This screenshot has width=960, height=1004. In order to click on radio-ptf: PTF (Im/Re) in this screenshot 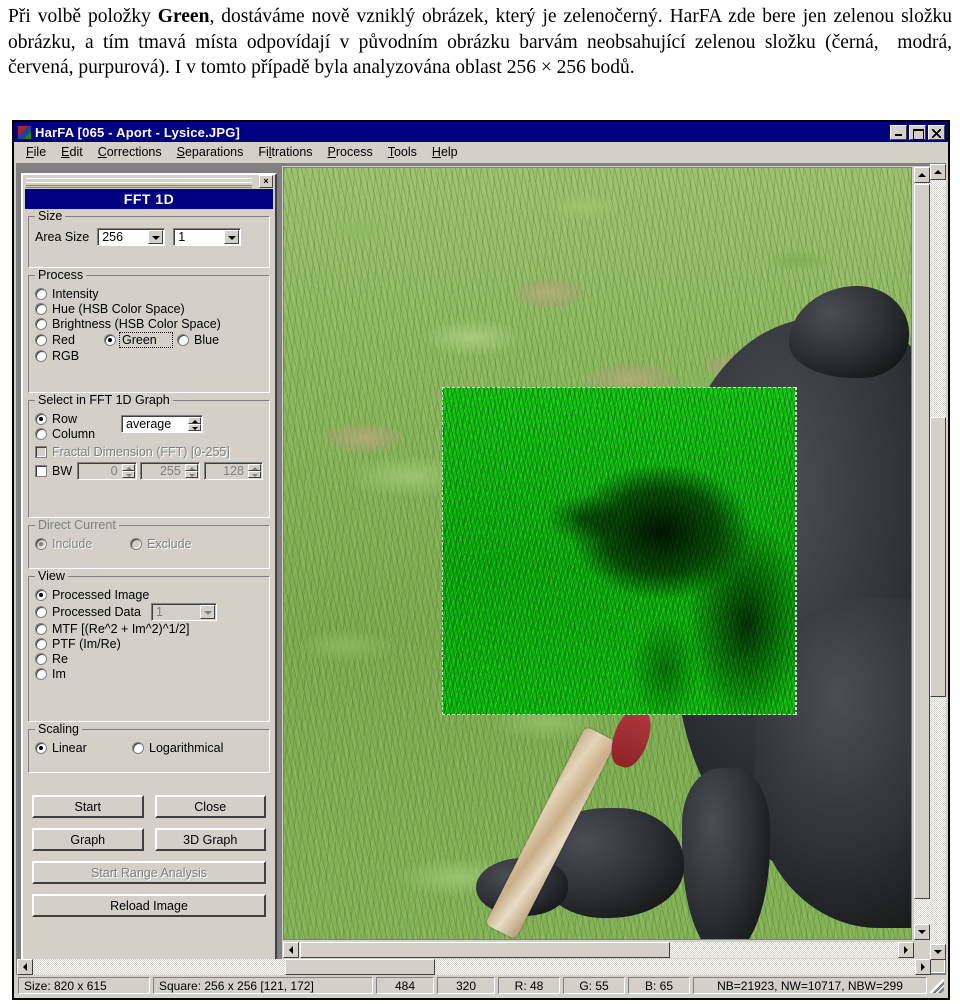, I will do `click(149, 644)`.